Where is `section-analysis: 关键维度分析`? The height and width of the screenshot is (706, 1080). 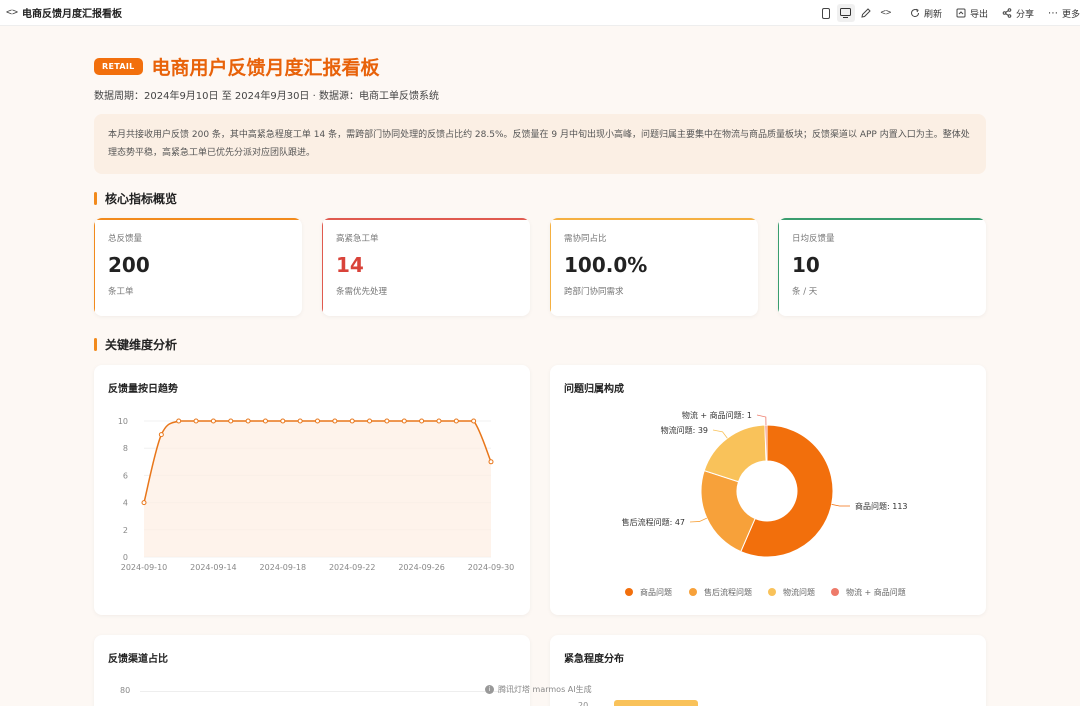
section-analysis: 关键维度分析 is located at coordinates (135, 344).